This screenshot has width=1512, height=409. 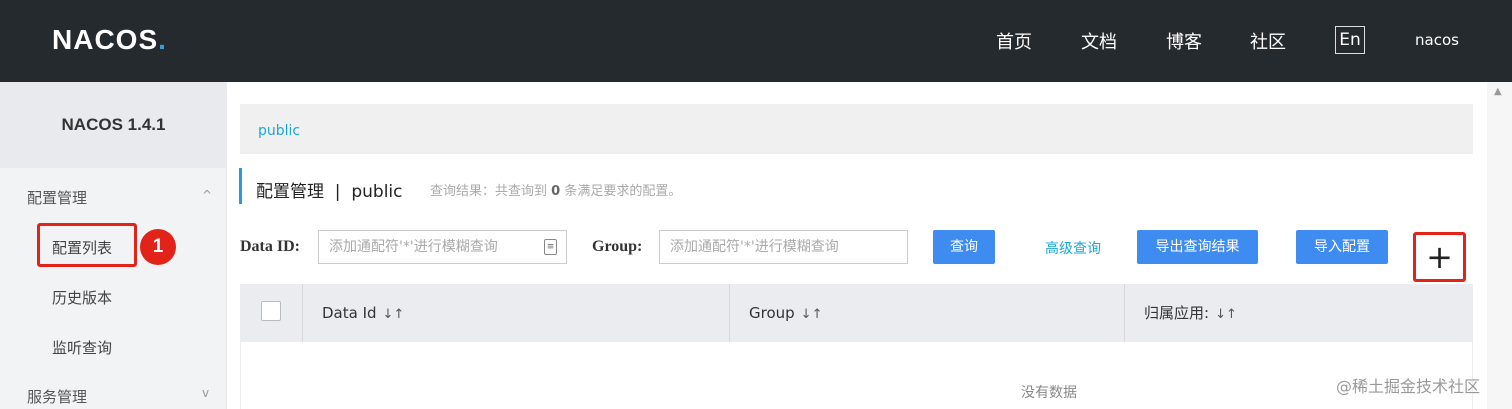 What do you see at coordinates (113, 125) in the screenshot?
I see `version-title: NACOS 1.4.1` at bounding box center [113, 125].